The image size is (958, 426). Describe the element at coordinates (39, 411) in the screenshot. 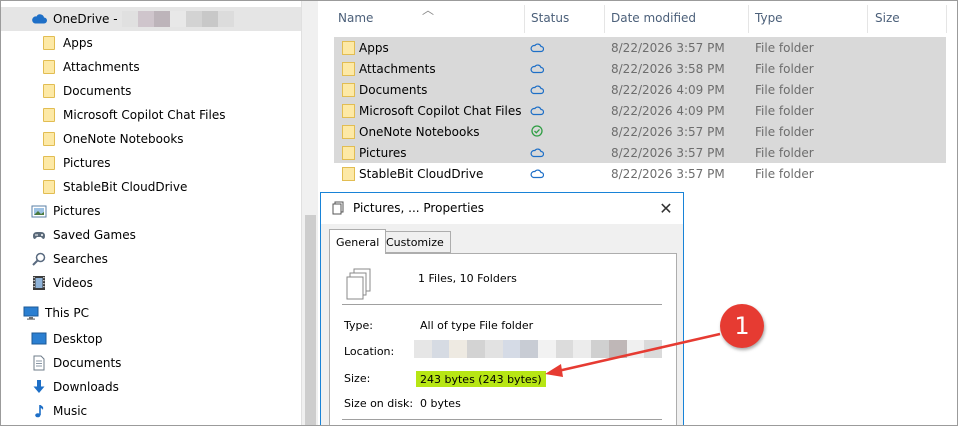

I see `music-icon` at that location.